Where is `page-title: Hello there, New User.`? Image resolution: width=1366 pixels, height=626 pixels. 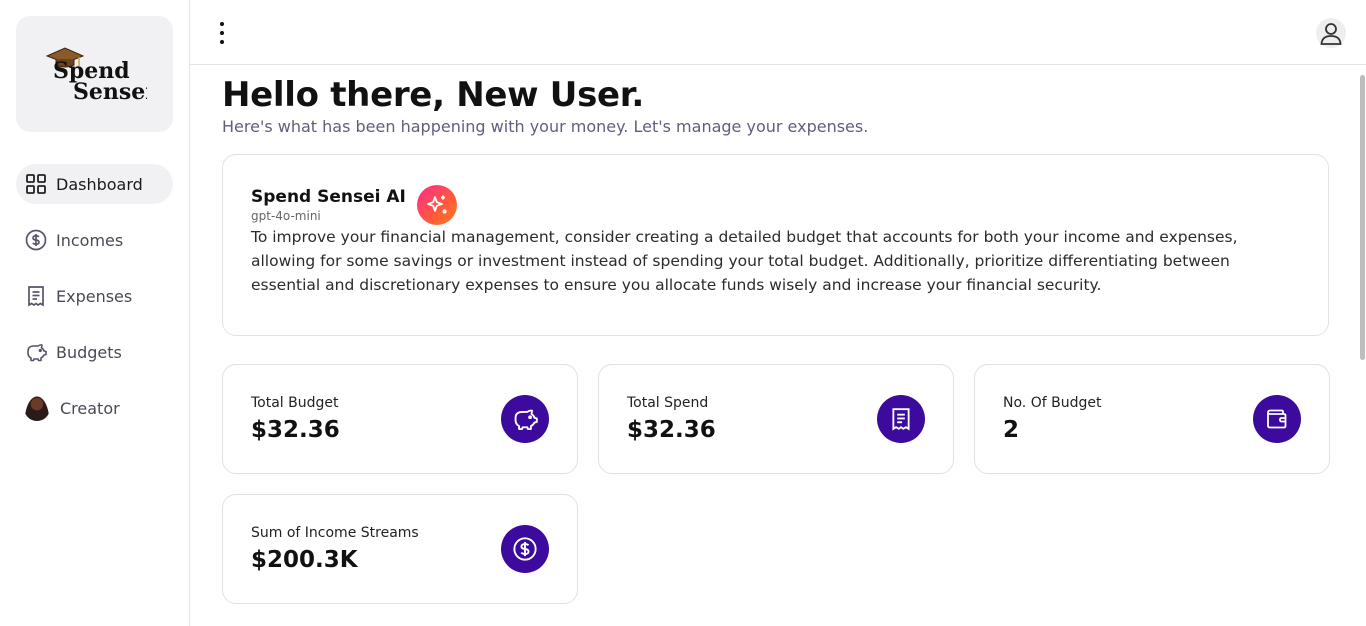 page-title: Hello there, New User. is located at coordinates (433, 95).